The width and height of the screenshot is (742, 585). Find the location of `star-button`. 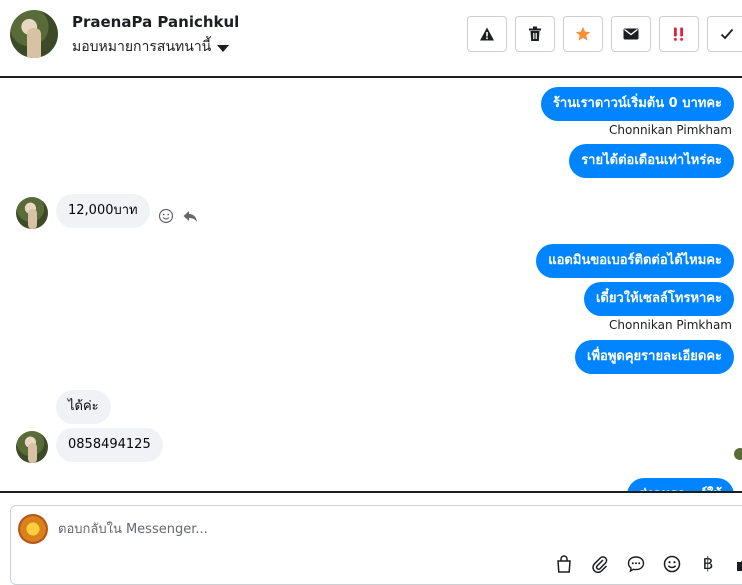

star-button is located at coordinates (583, 34).